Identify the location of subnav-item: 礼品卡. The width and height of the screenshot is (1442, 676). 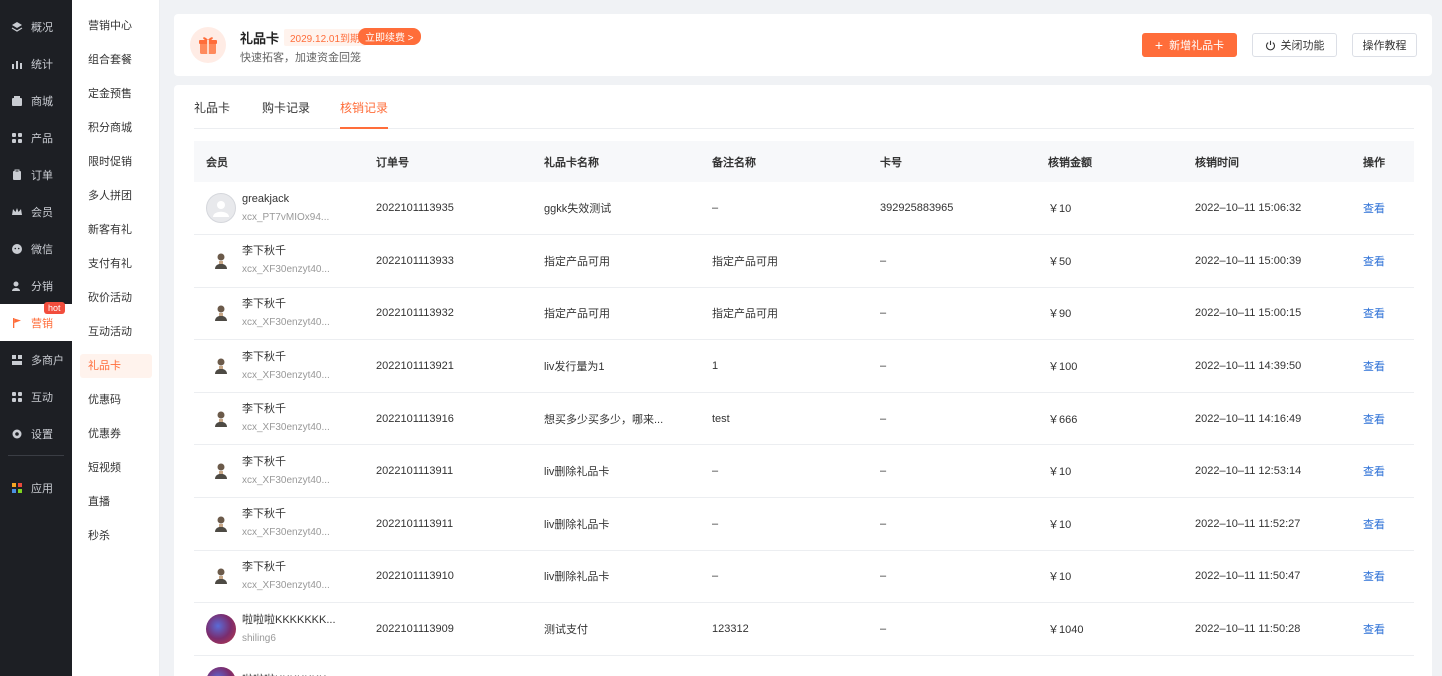
(116, 366).